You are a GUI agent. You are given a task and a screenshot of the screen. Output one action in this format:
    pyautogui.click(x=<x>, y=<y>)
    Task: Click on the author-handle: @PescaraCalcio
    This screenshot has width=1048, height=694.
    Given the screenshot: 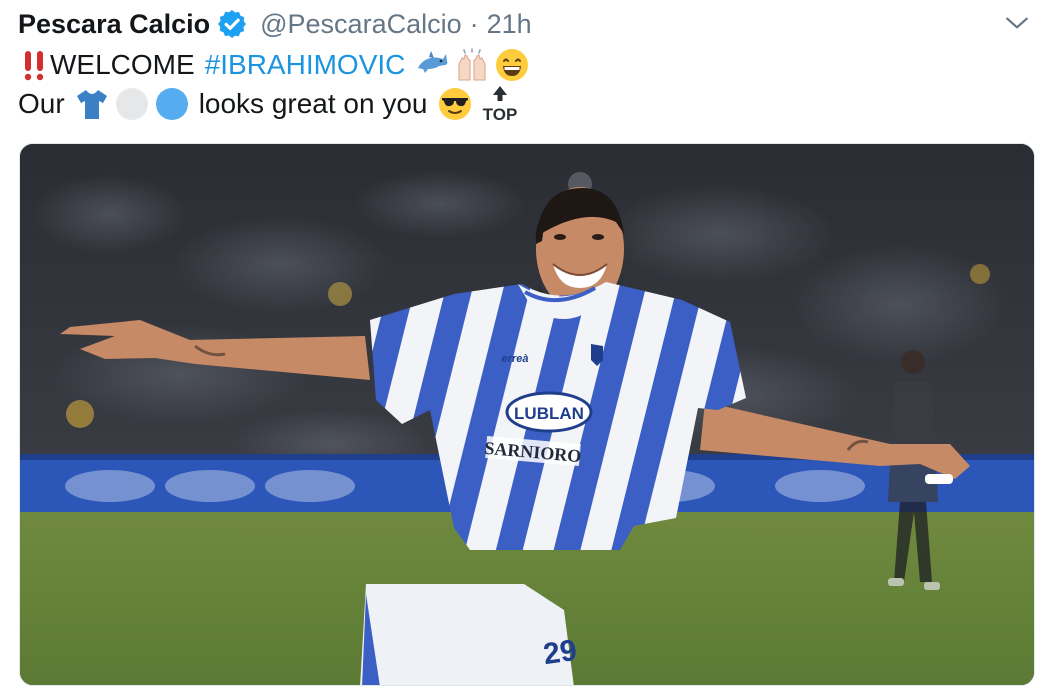 What is the action you would take?
    pyautogui.click(x=361, y=24)
    